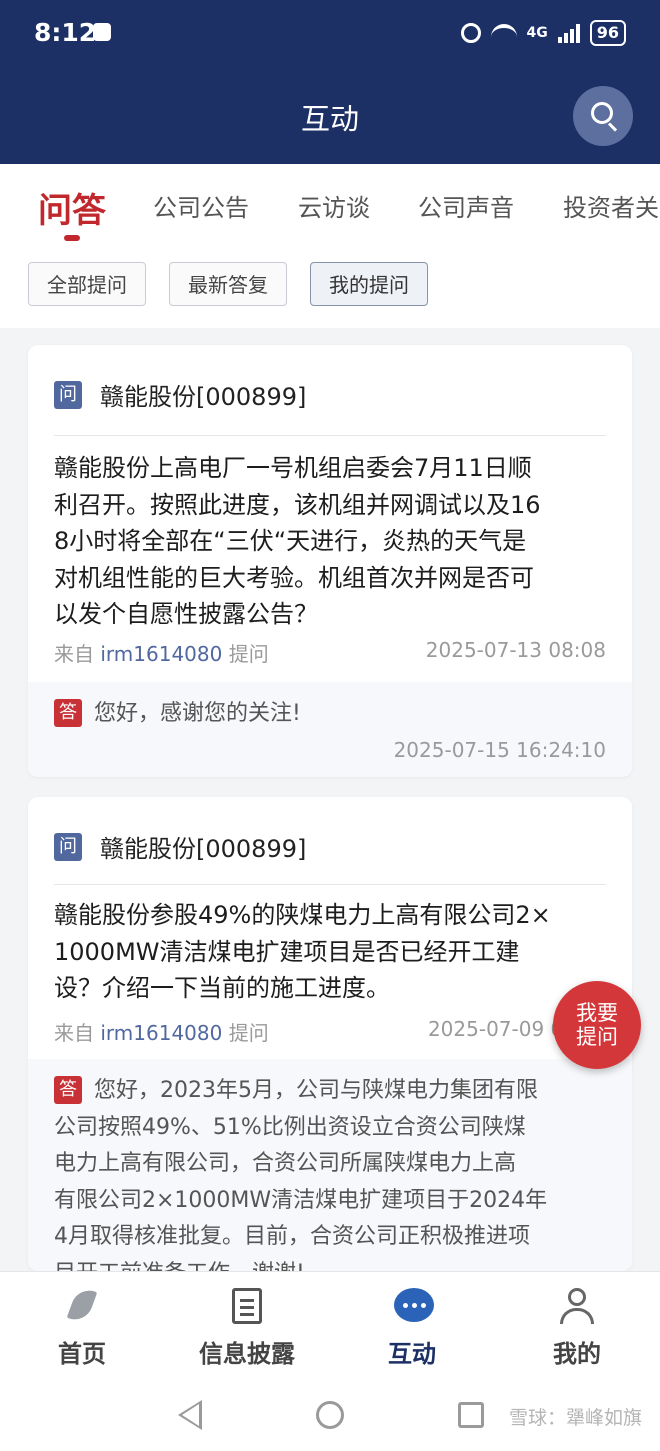 The height and width of the screenshot is (1451, 660). I want to click on category-tabs: 问答 公司公告 云访谈 公司声音 投资者关, so click(330, 204).